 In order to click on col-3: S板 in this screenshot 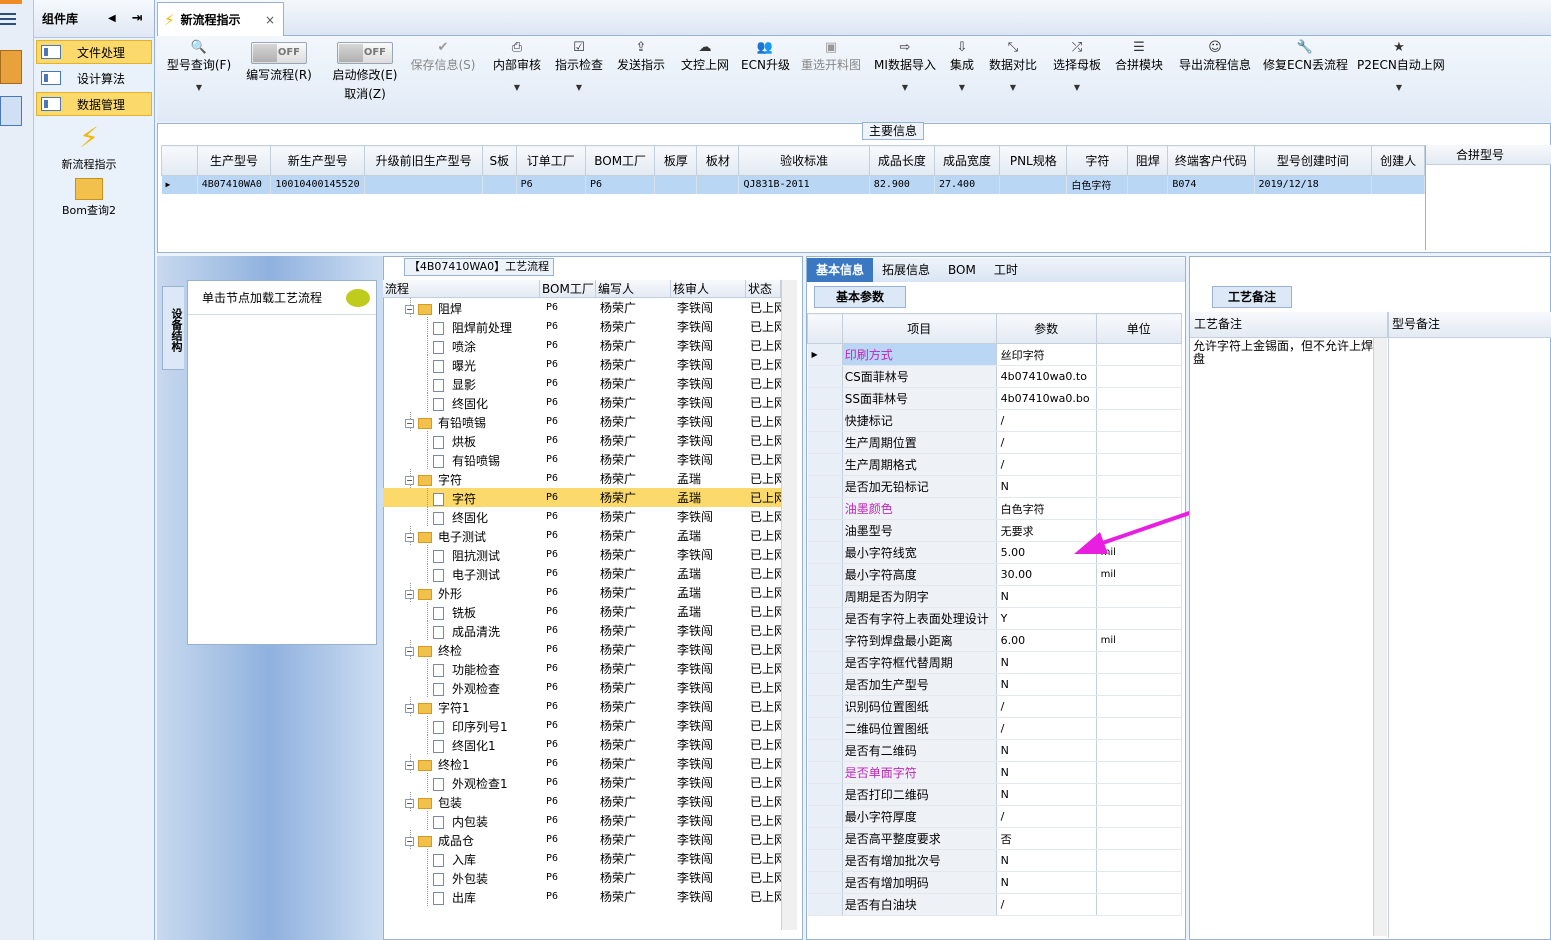, I will do `click(499, 160)`.